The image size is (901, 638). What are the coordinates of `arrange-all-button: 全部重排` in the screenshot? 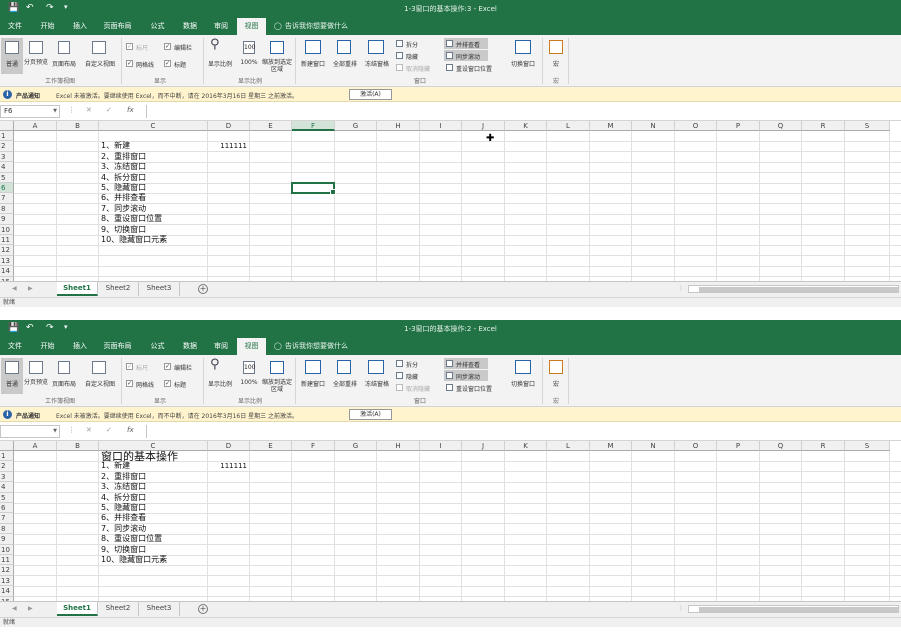 It's located at (345, 63).